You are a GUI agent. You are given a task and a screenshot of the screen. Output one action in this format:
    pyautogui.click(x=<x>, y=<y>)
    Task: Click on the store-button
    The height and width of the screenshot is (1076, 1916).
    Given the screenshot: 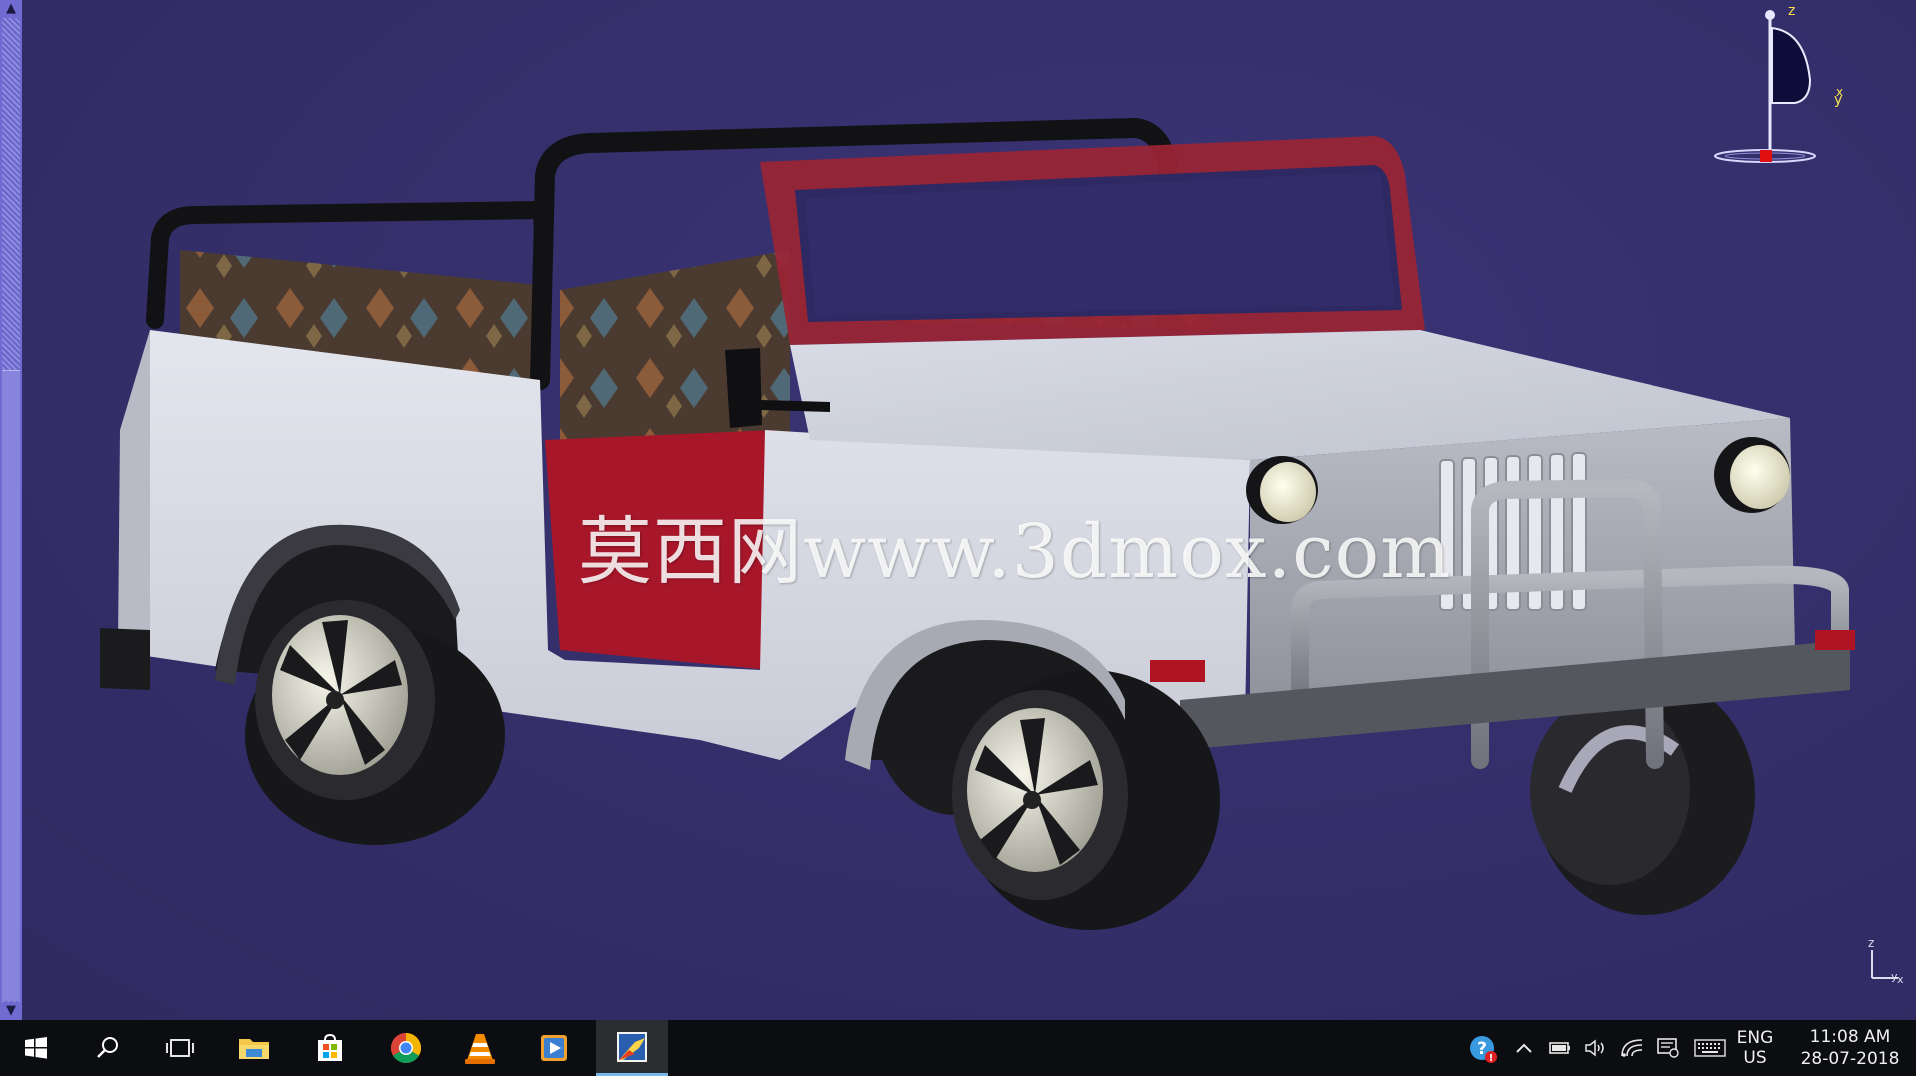 What is the action you would take?
    pyautogui.click(x=330, y=1048)
    